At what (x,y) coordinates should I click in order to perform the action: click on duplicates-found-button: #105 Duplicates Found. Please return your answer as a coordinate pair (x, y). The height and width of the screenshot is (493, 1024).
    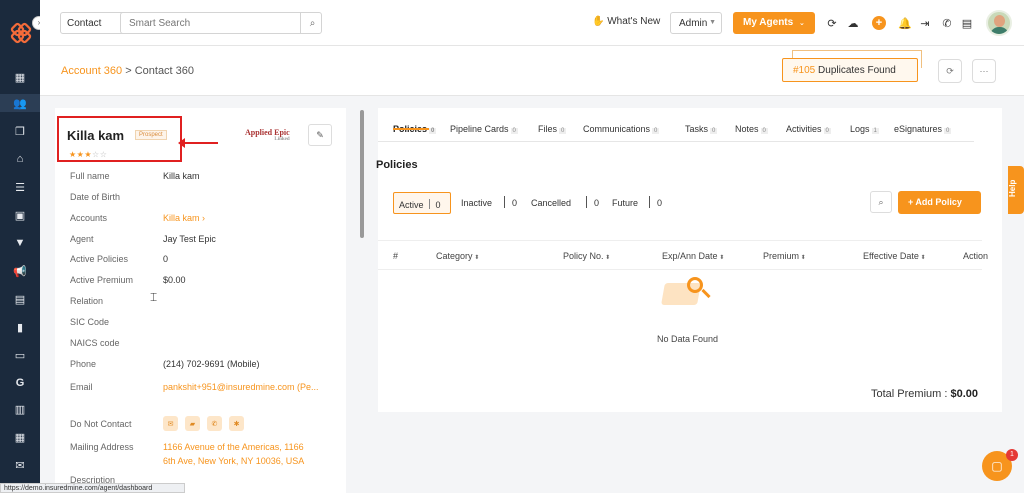
    Looking at the image, I should click on (850, 70).